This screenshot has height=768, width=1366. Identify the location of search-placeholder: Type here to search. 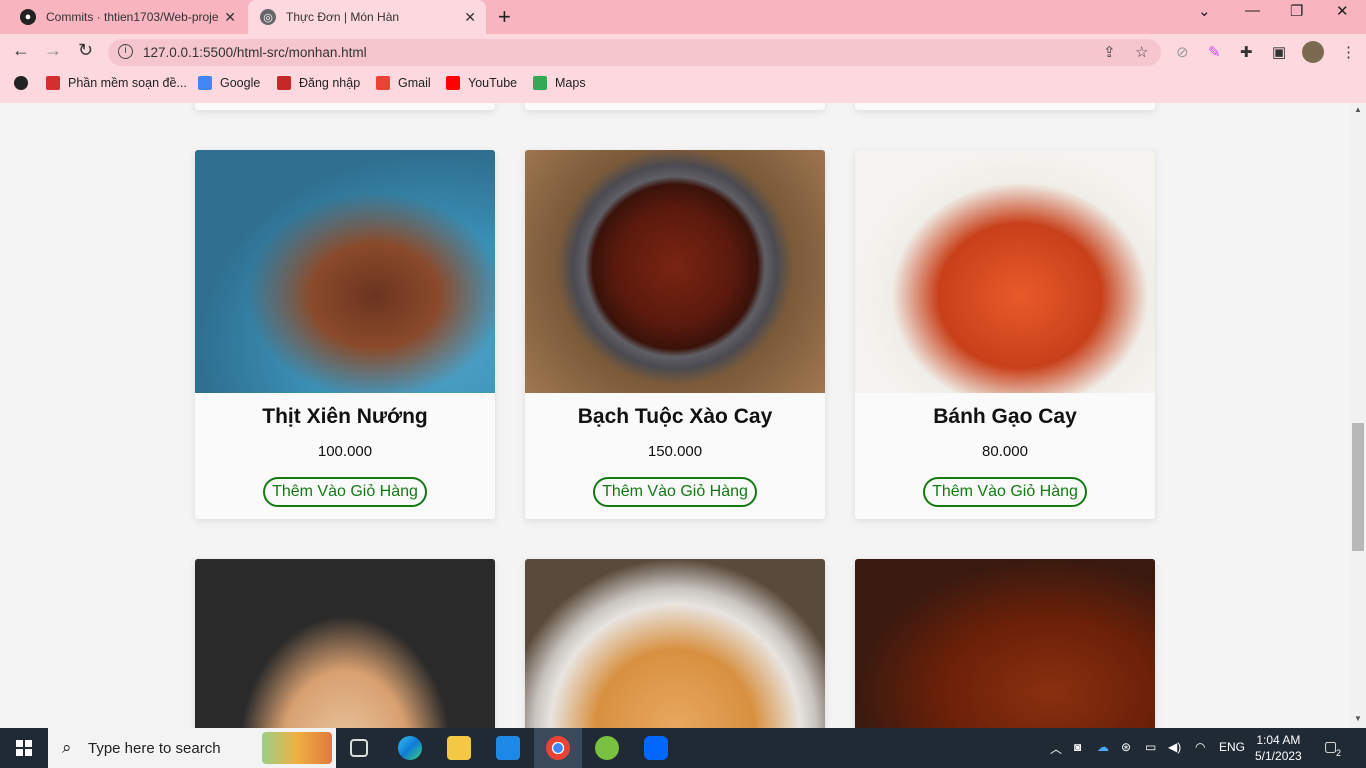
(154, 748).